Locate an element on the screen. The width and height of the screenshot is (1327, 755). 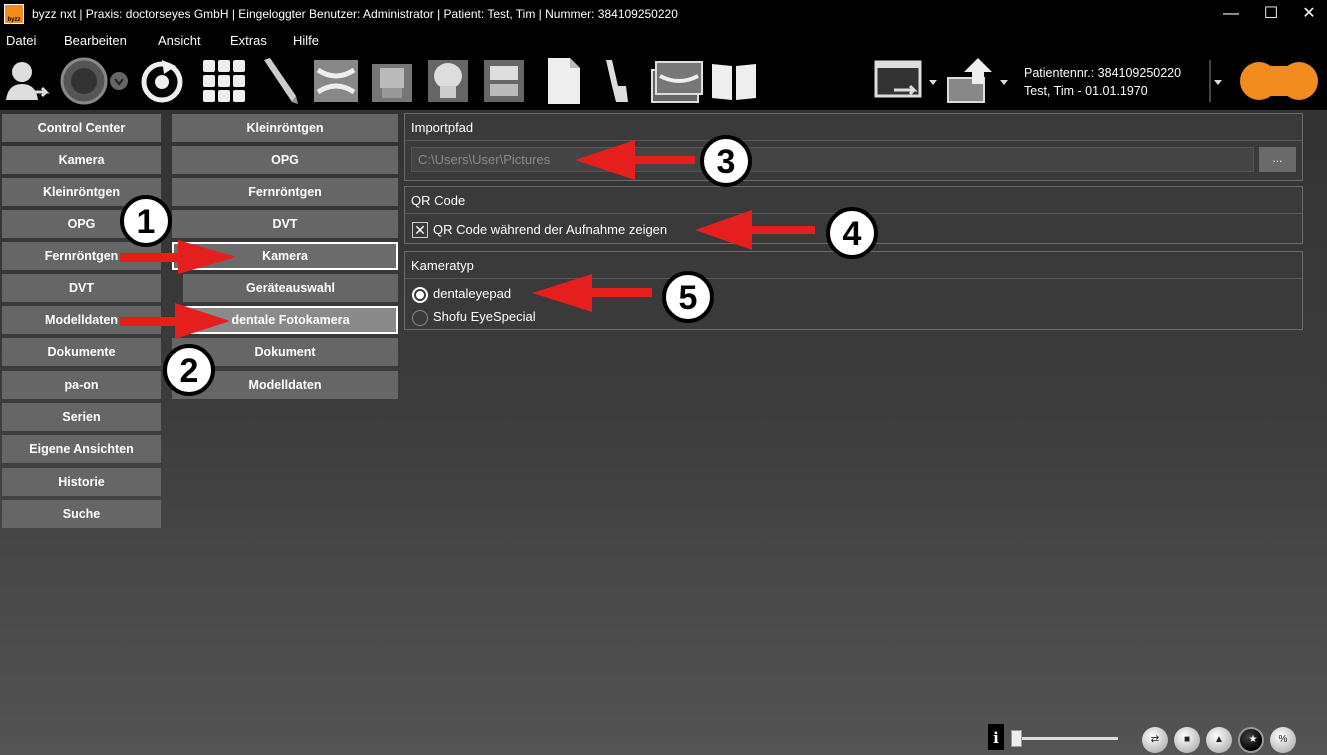
intraoral-camera-icon is located at coordinates (620, 81).